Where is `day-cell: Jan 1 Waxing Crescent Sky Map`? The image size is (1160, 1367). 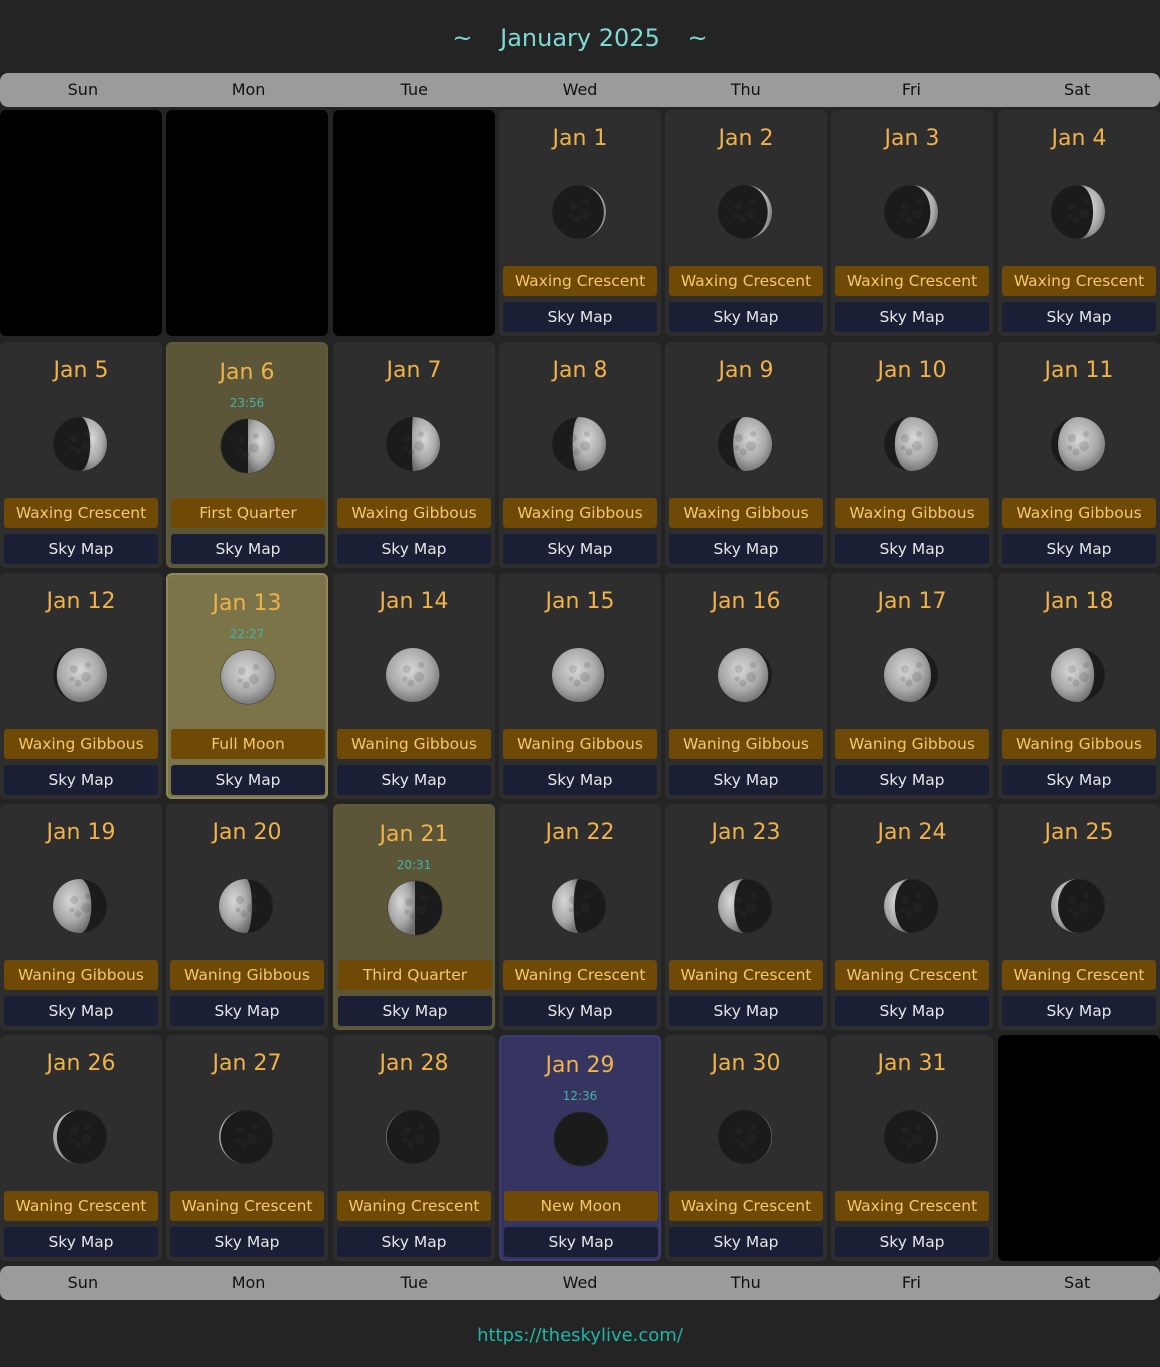 day-cell: Jan 1 Waxing Crescent Sky Map is located at coordinates (580, 223).